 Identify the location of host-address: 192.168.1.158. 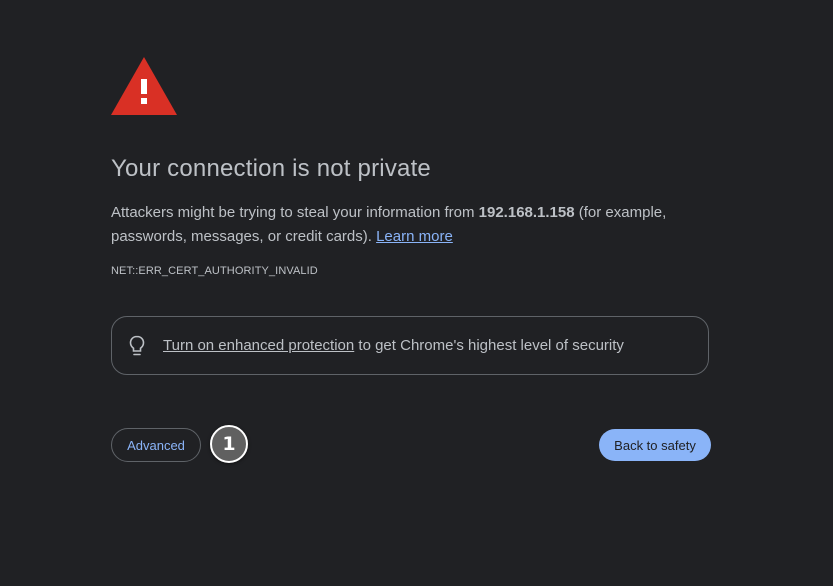
(526, 212).